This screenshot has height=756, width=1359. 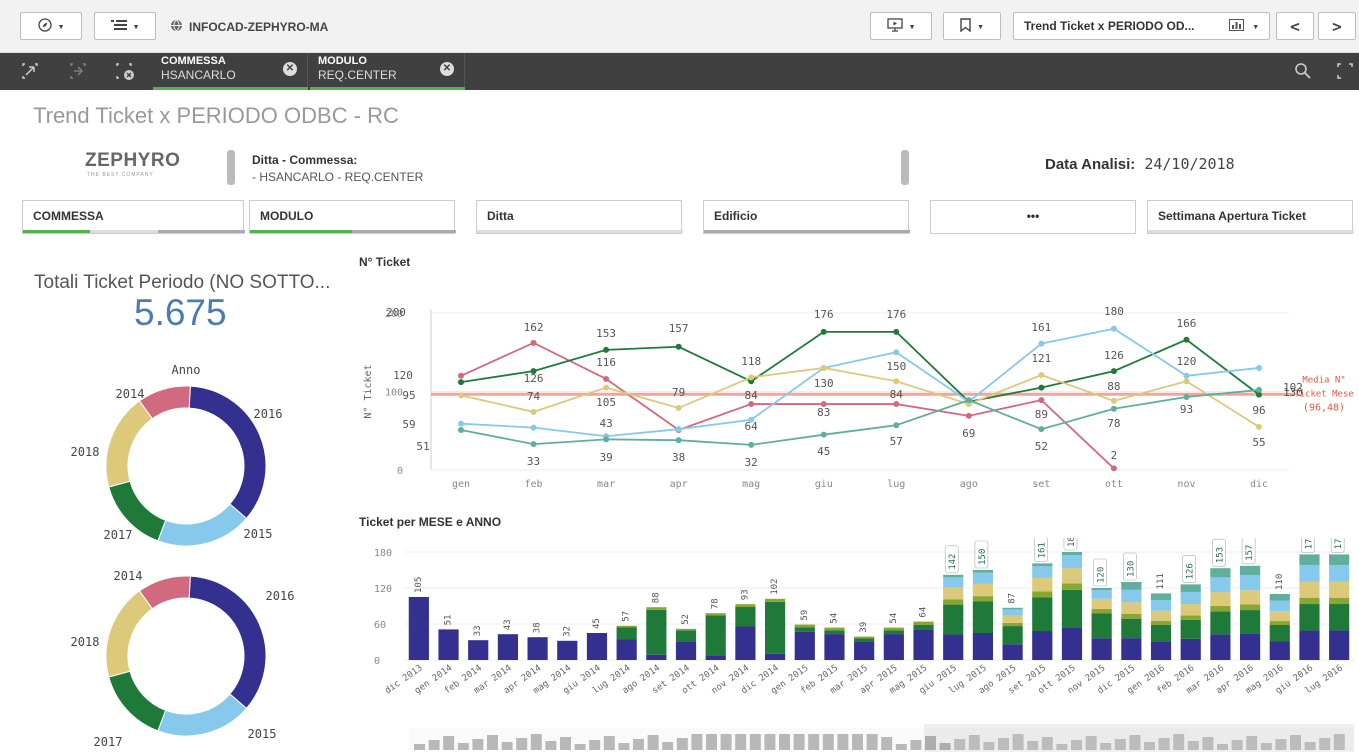 What do you see at coordinates (125, 26) in the screenshot?
I see `global-menu-button: ▾` at bounding box center [125, 26].